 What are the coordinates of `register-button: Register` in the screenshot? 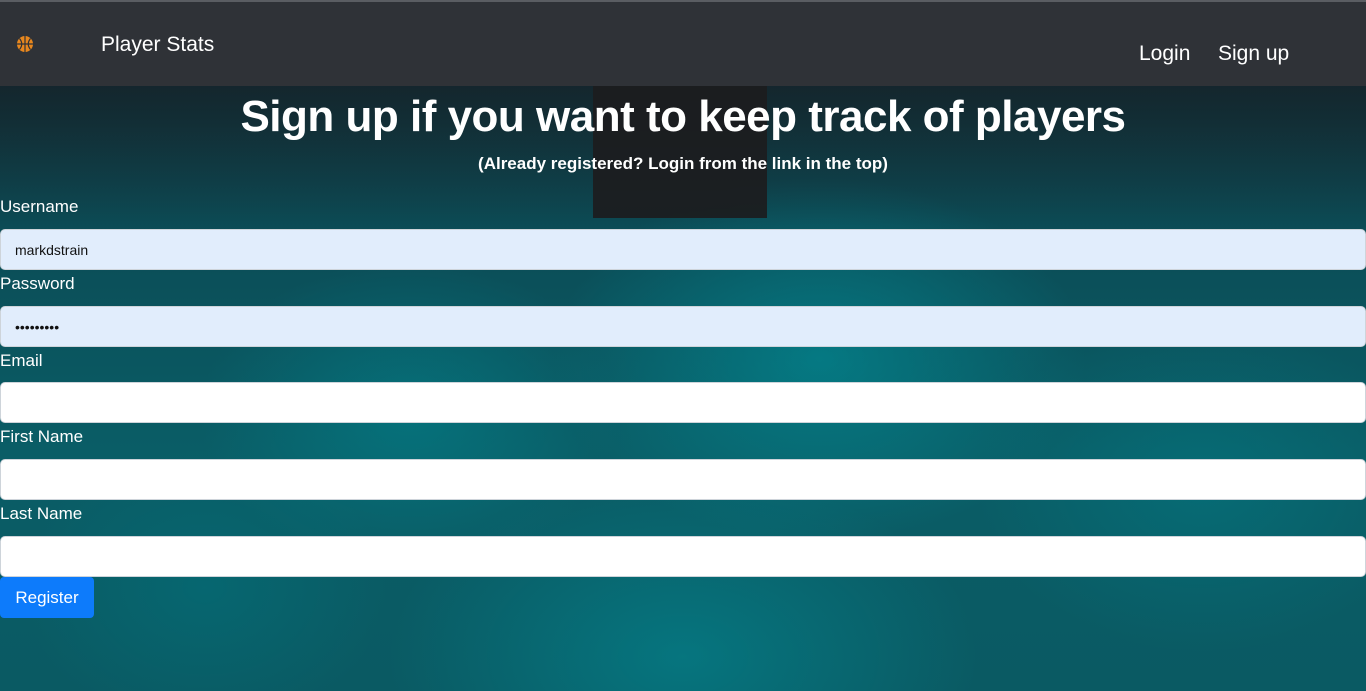 It's located at (47, 597).